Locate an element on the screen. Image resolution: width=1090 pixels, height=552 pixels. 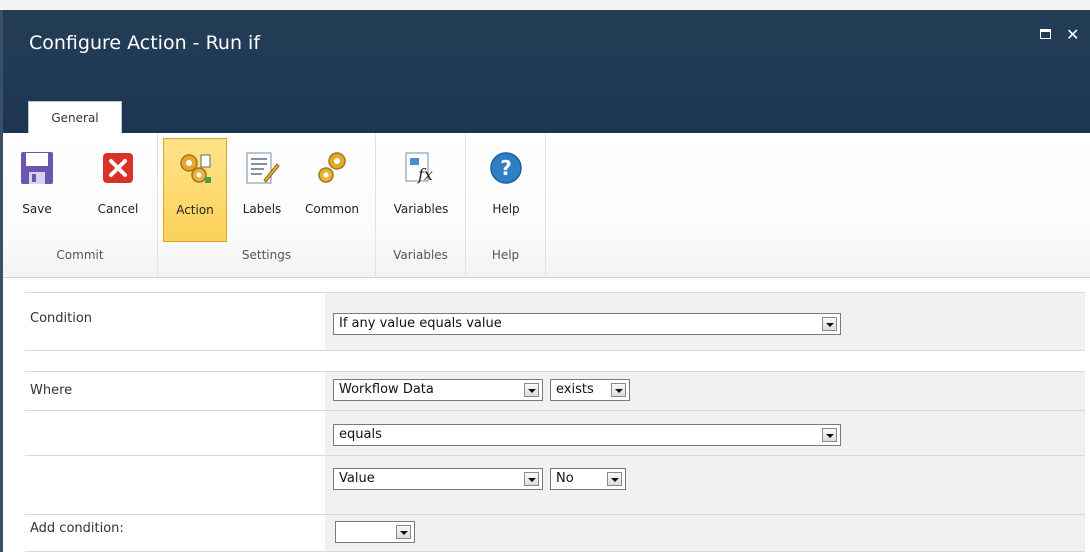
variables-fx-icon: fx is located at coordinates (419, 168).